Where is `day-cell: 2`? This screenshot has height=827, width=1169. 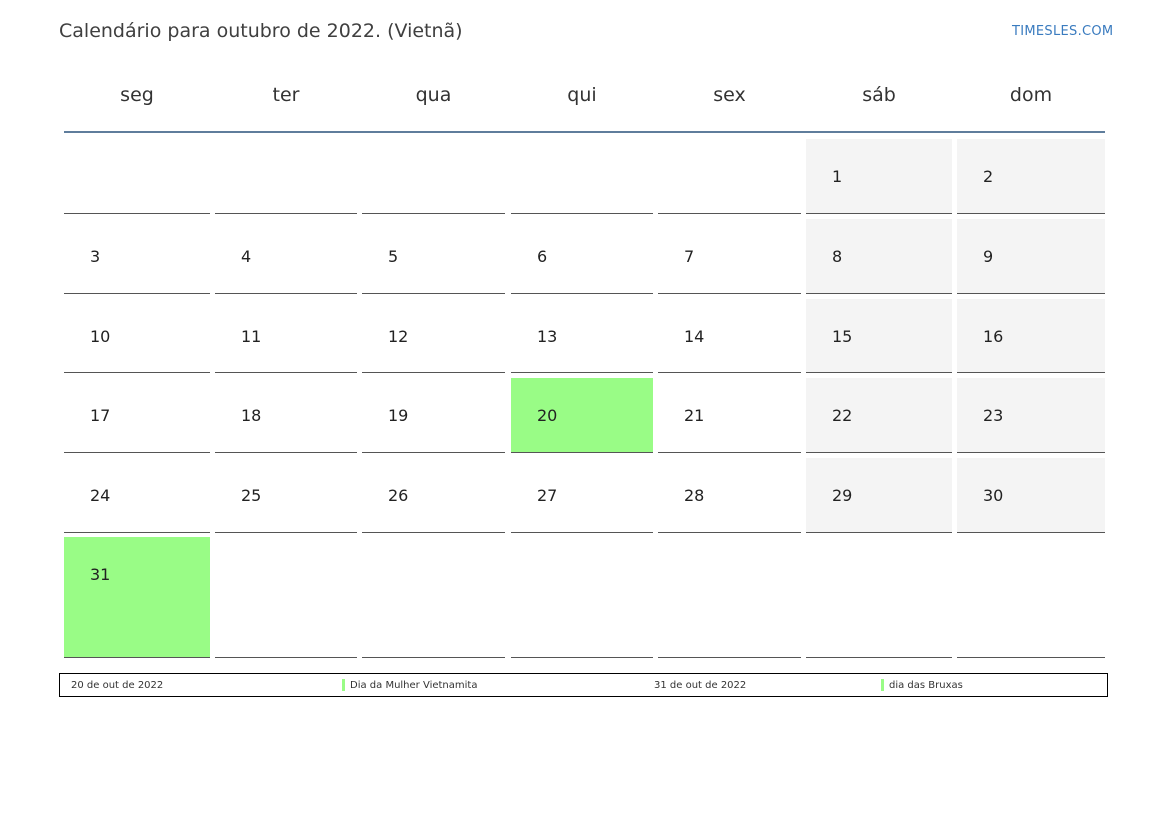
day-cell: 2 is located at coordinates (1031, 176).